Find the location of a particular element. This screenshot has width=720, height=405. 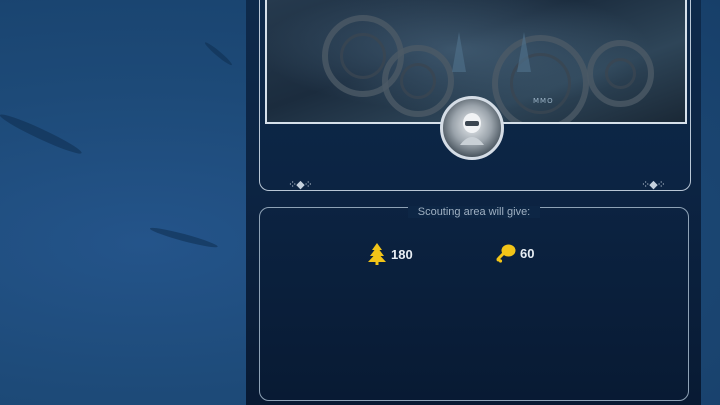

scout-portrait is located at coordinates (472, 128).